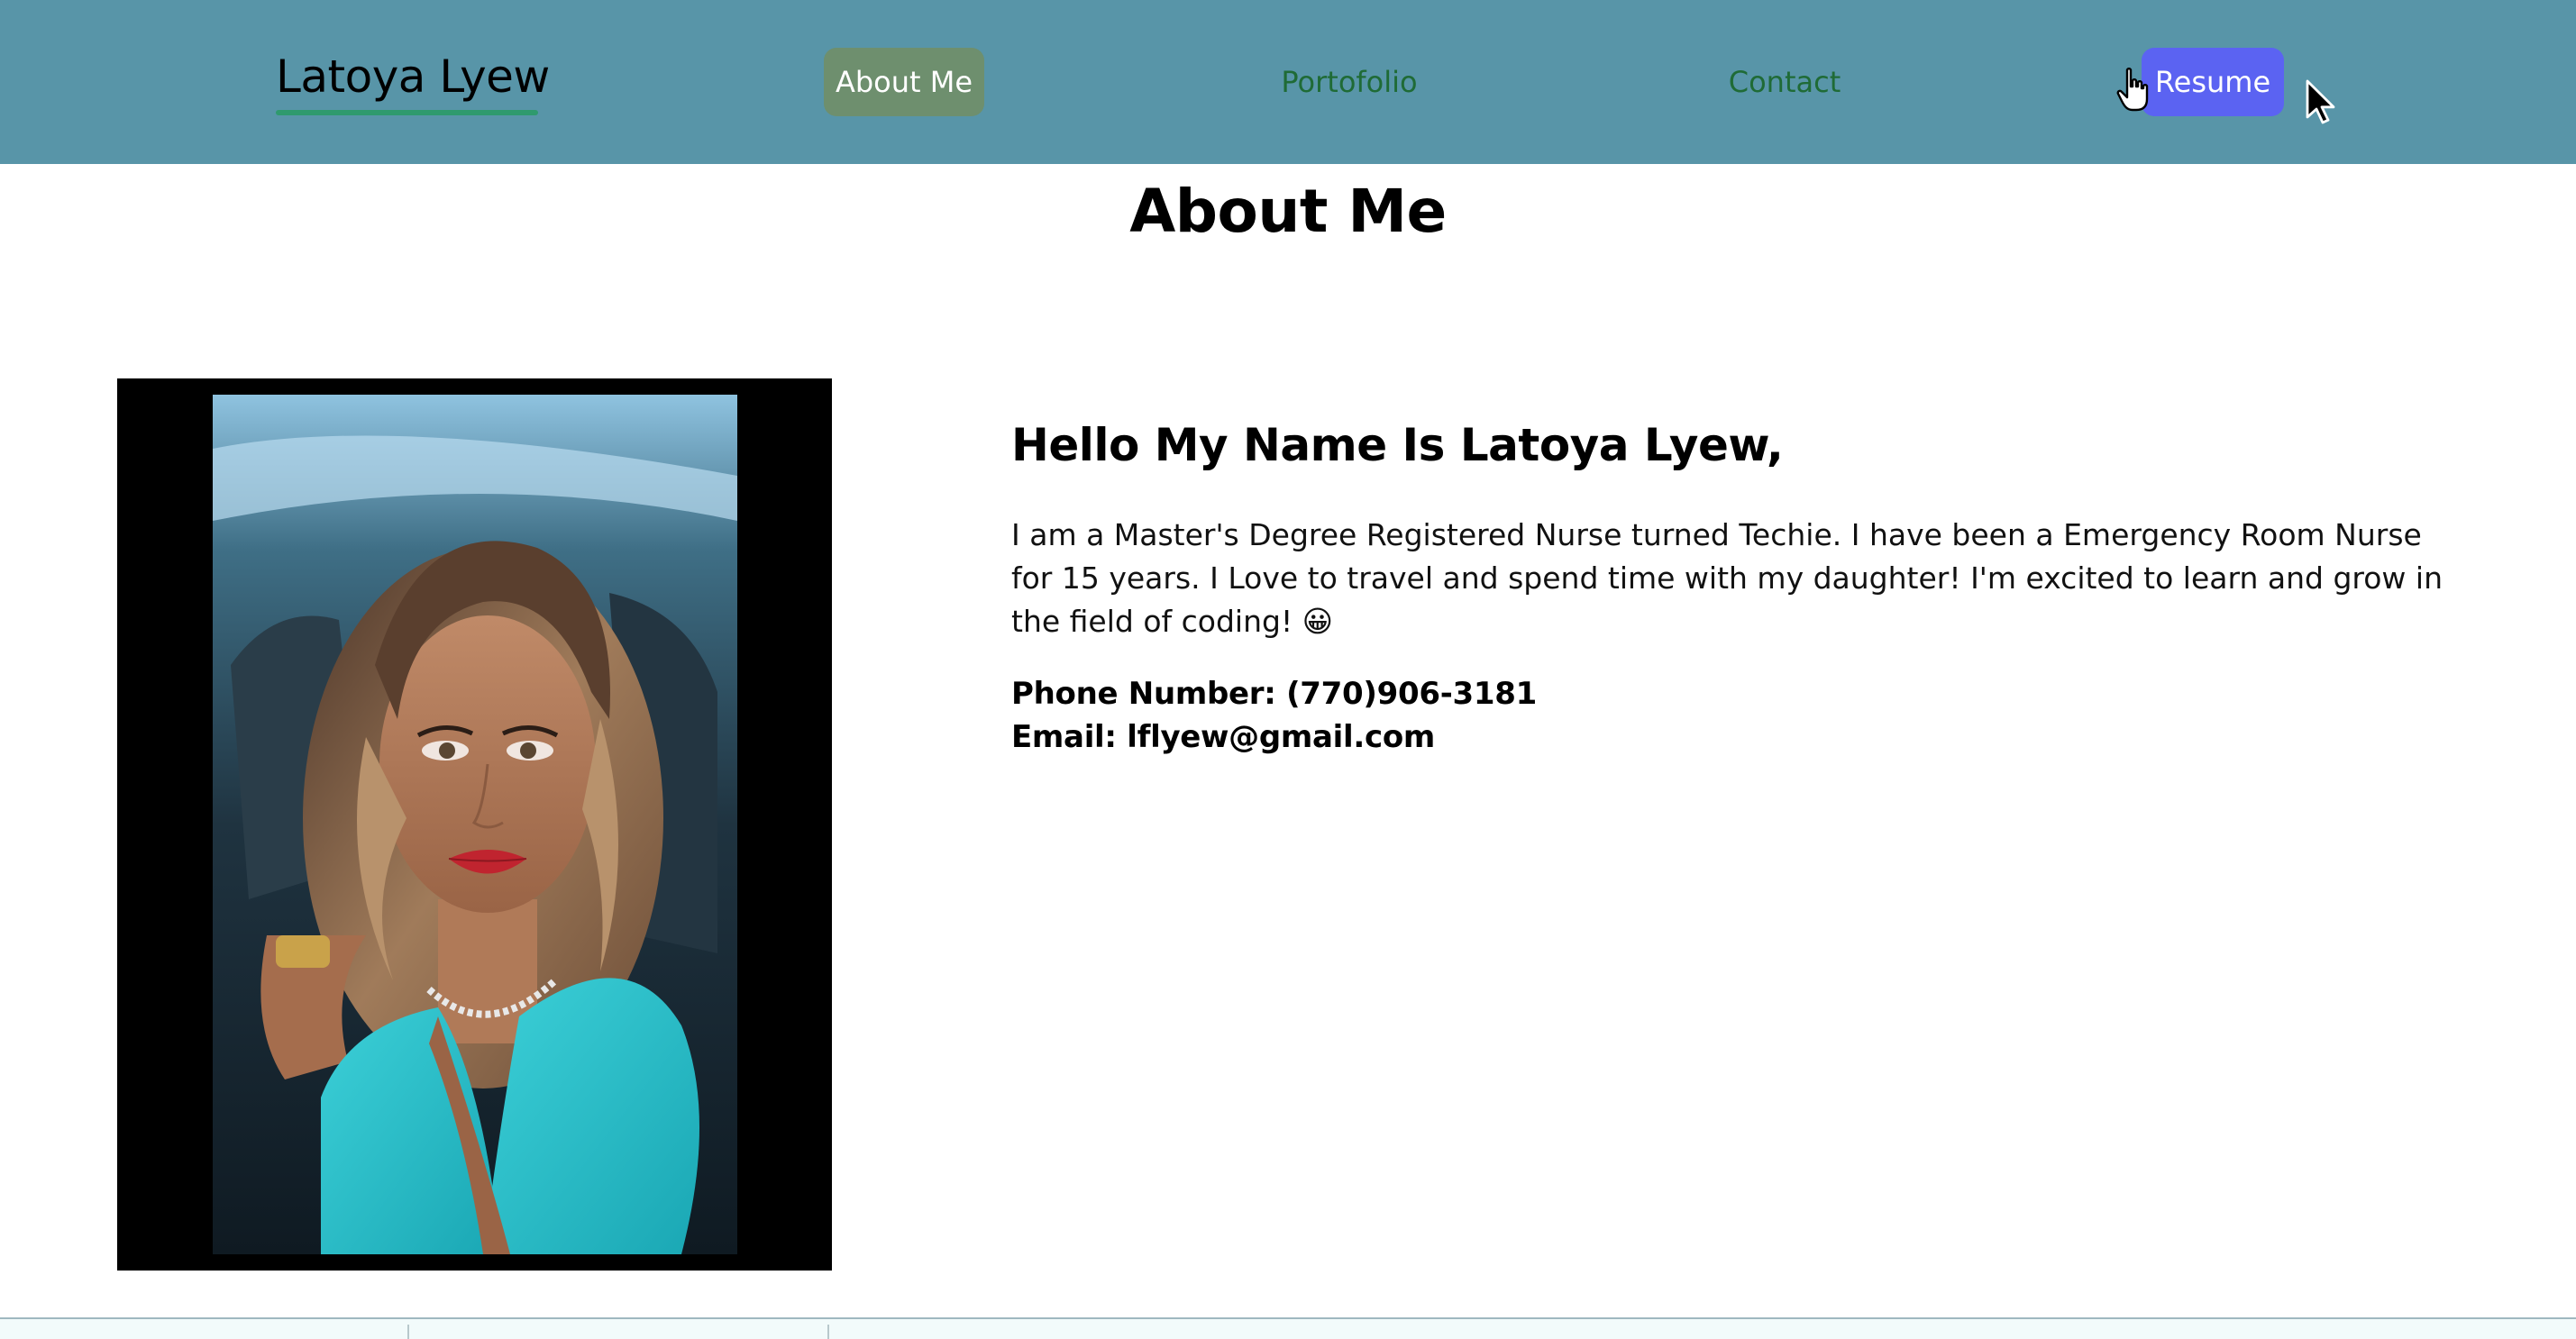  I want to click on portrait-illustration, so click(475, 824).